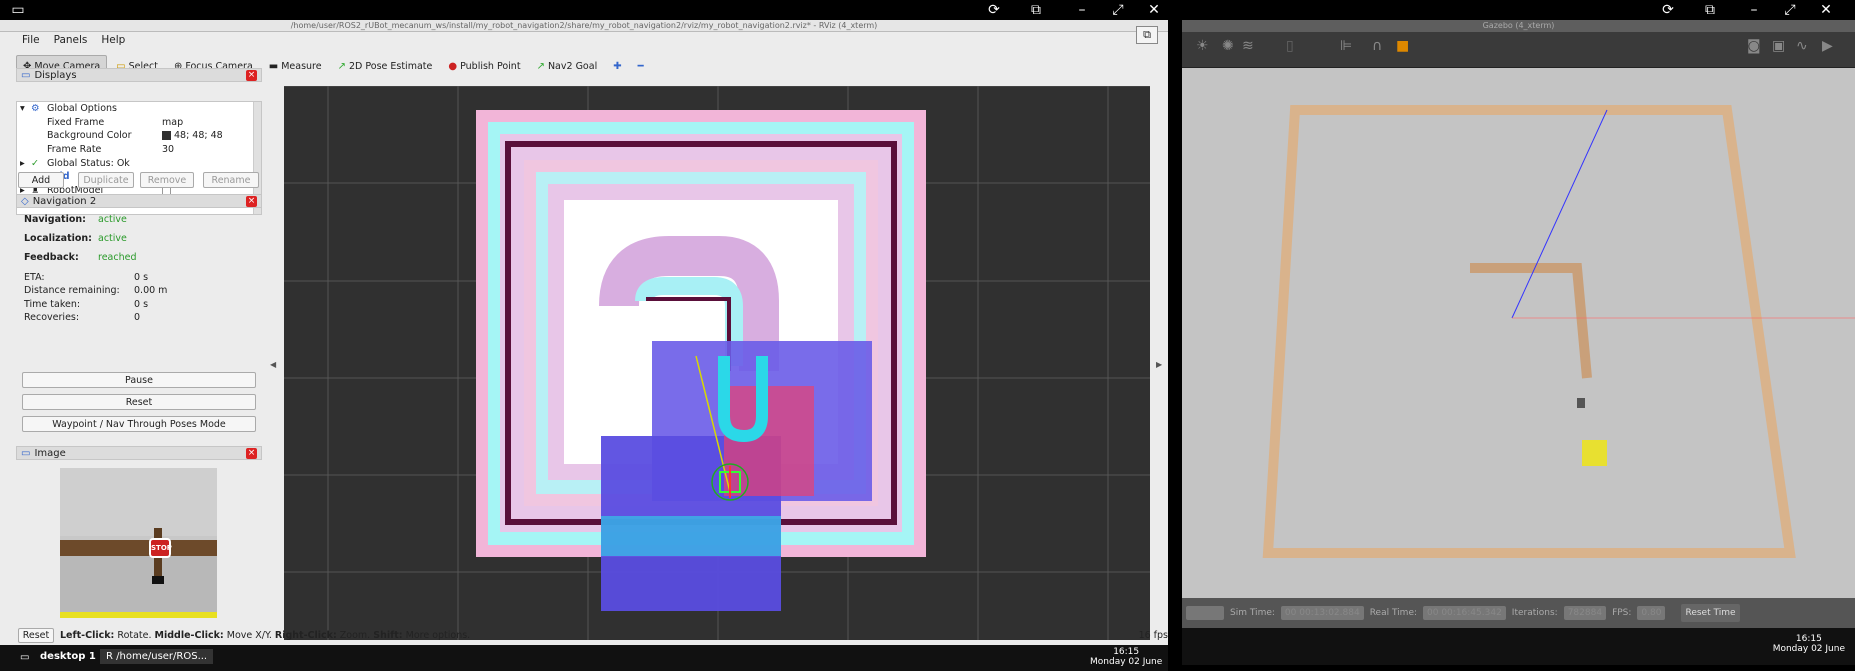 This screenshot has height=671, width=1855. What do you see at coordinates (80, 257) in the screenshot?
I see `nav-status-feedback: Feedback: reached` at bounding box center [80, 257].